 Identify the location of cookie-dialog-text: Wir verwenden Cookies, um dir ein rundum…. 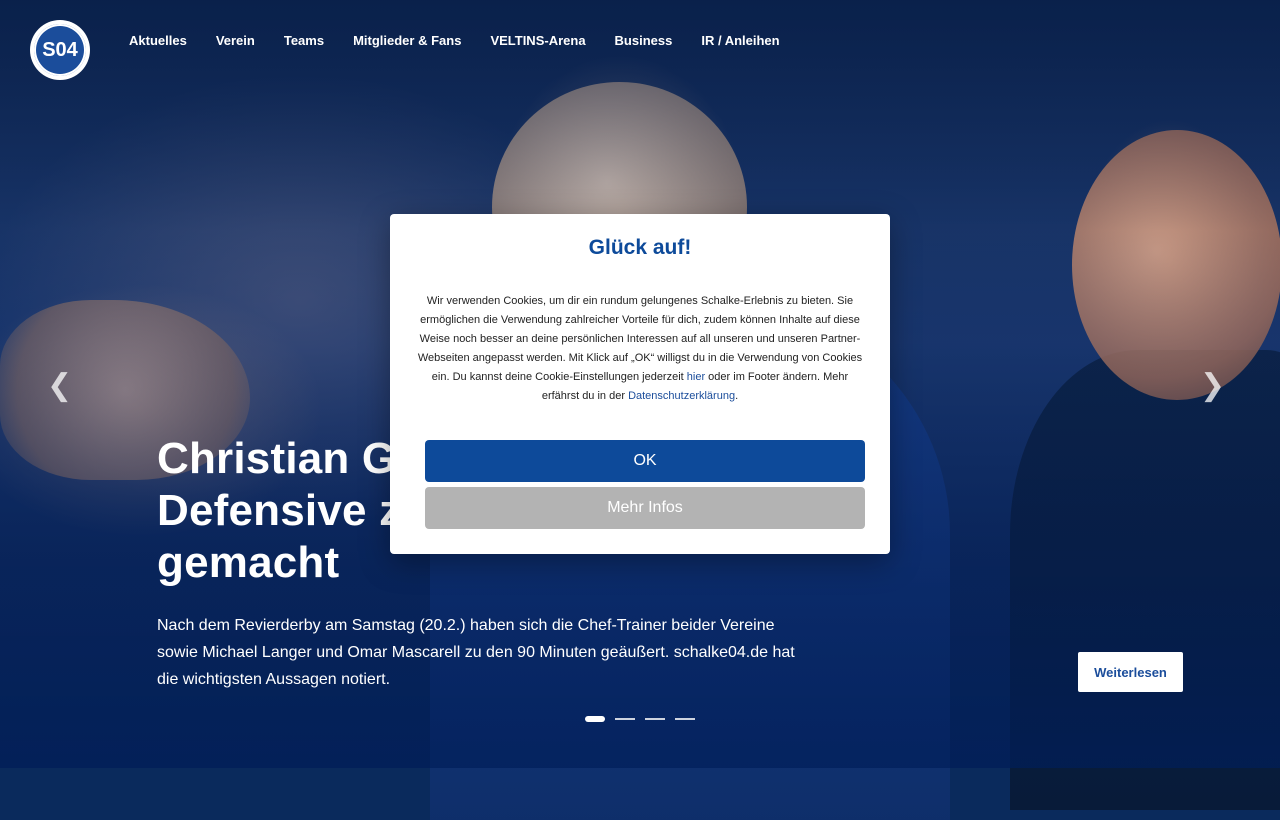
(640, 349).